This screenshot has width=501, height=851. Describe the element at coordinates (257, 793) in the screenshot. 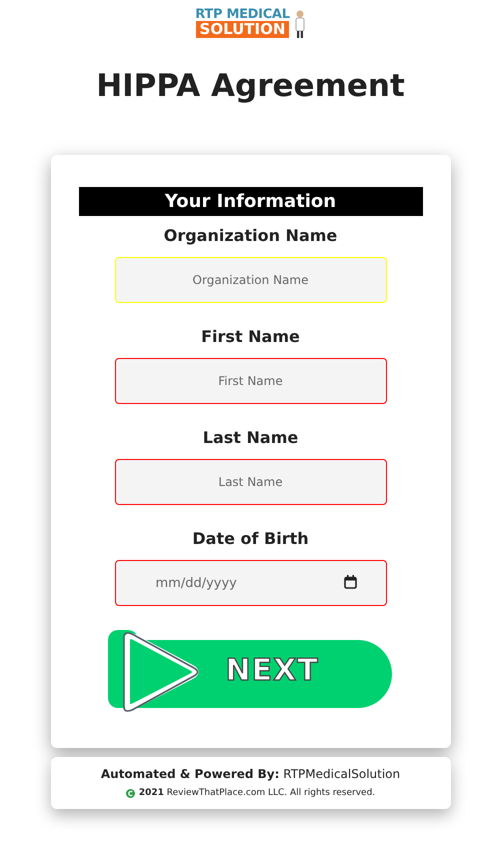

I see `copyright-text: 2021 ReviewThatPlace.com LLC. All rights reserved.` at that location.